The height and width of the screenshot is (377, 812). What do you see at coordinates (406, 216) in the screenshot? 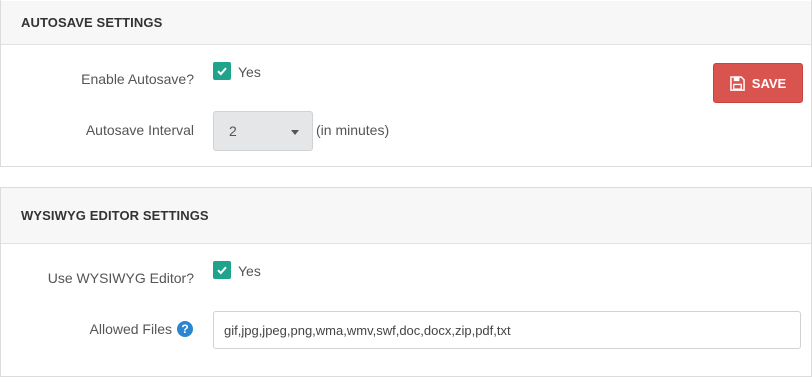
I see `wysiwyg-settings-header: WYSIWYG EDITOR SETTINGS` at bounding box center [406, 216].